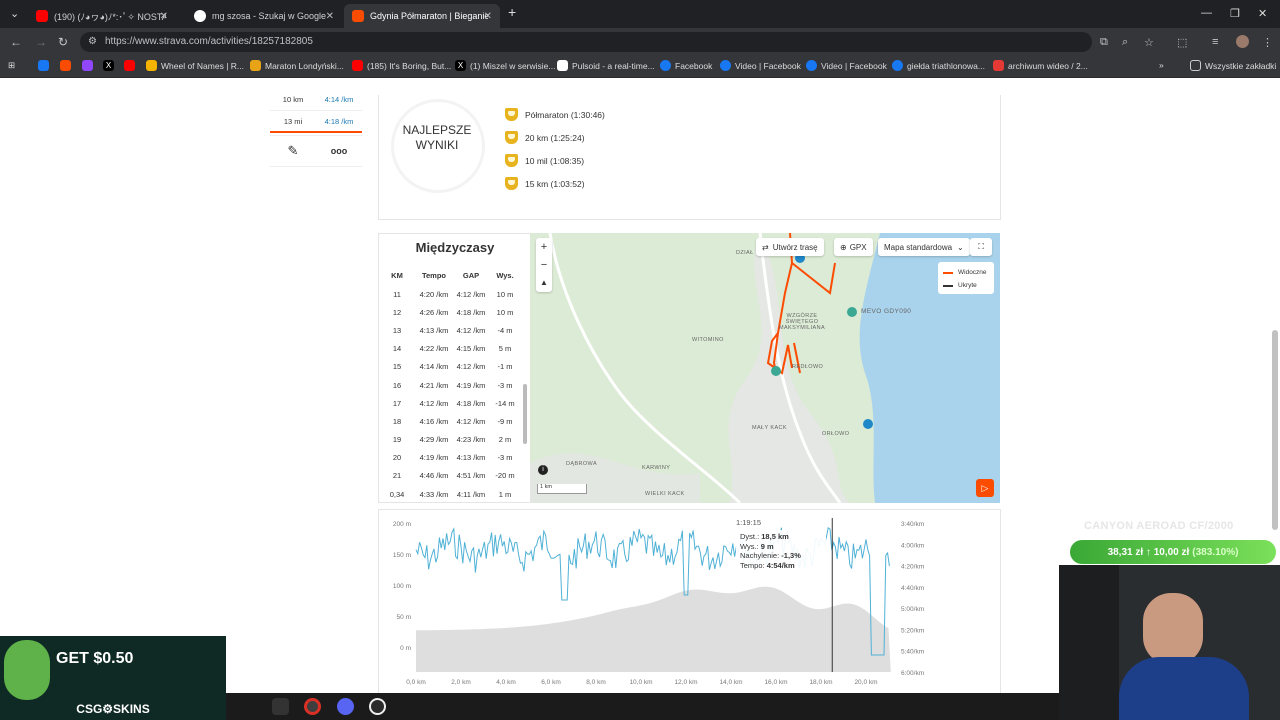  Describe the element at coordinates (853, 247) in the screenshot. I see `gpx-button: ⊕ GPX` at that location.